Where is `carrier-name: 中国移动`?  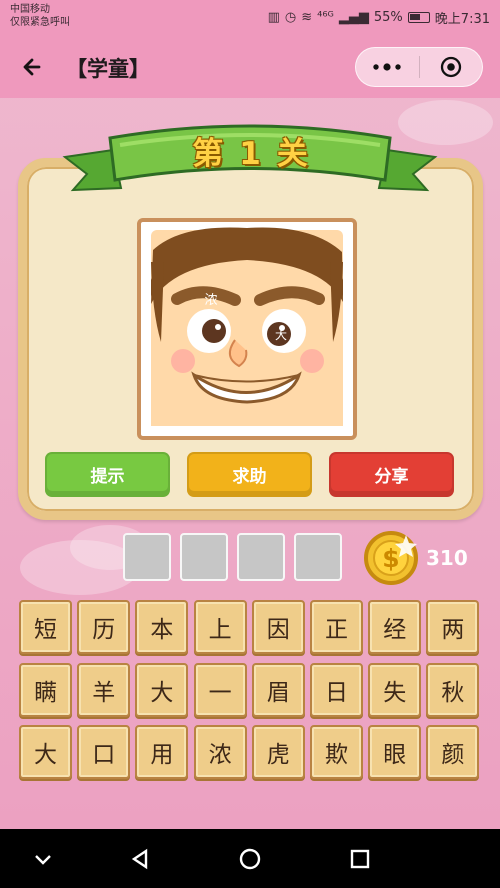 carrier-name: 中国移动 is located at coordinates (30, 9).